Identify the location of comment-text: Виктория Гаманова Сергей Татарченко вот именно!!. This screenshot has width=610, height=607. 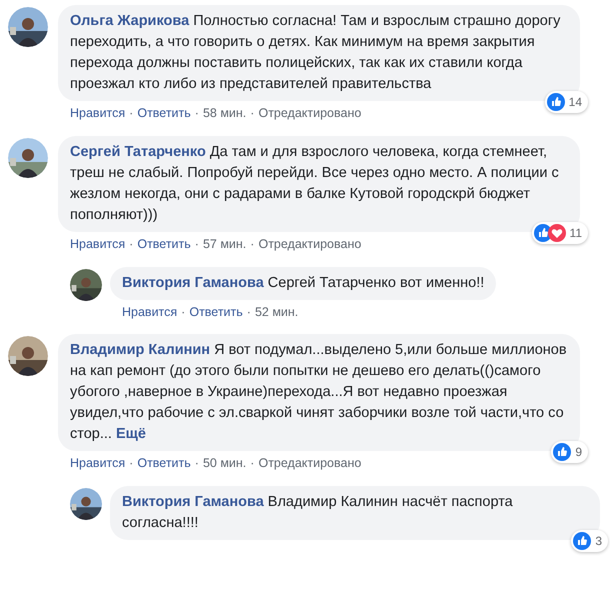
(303, 283).